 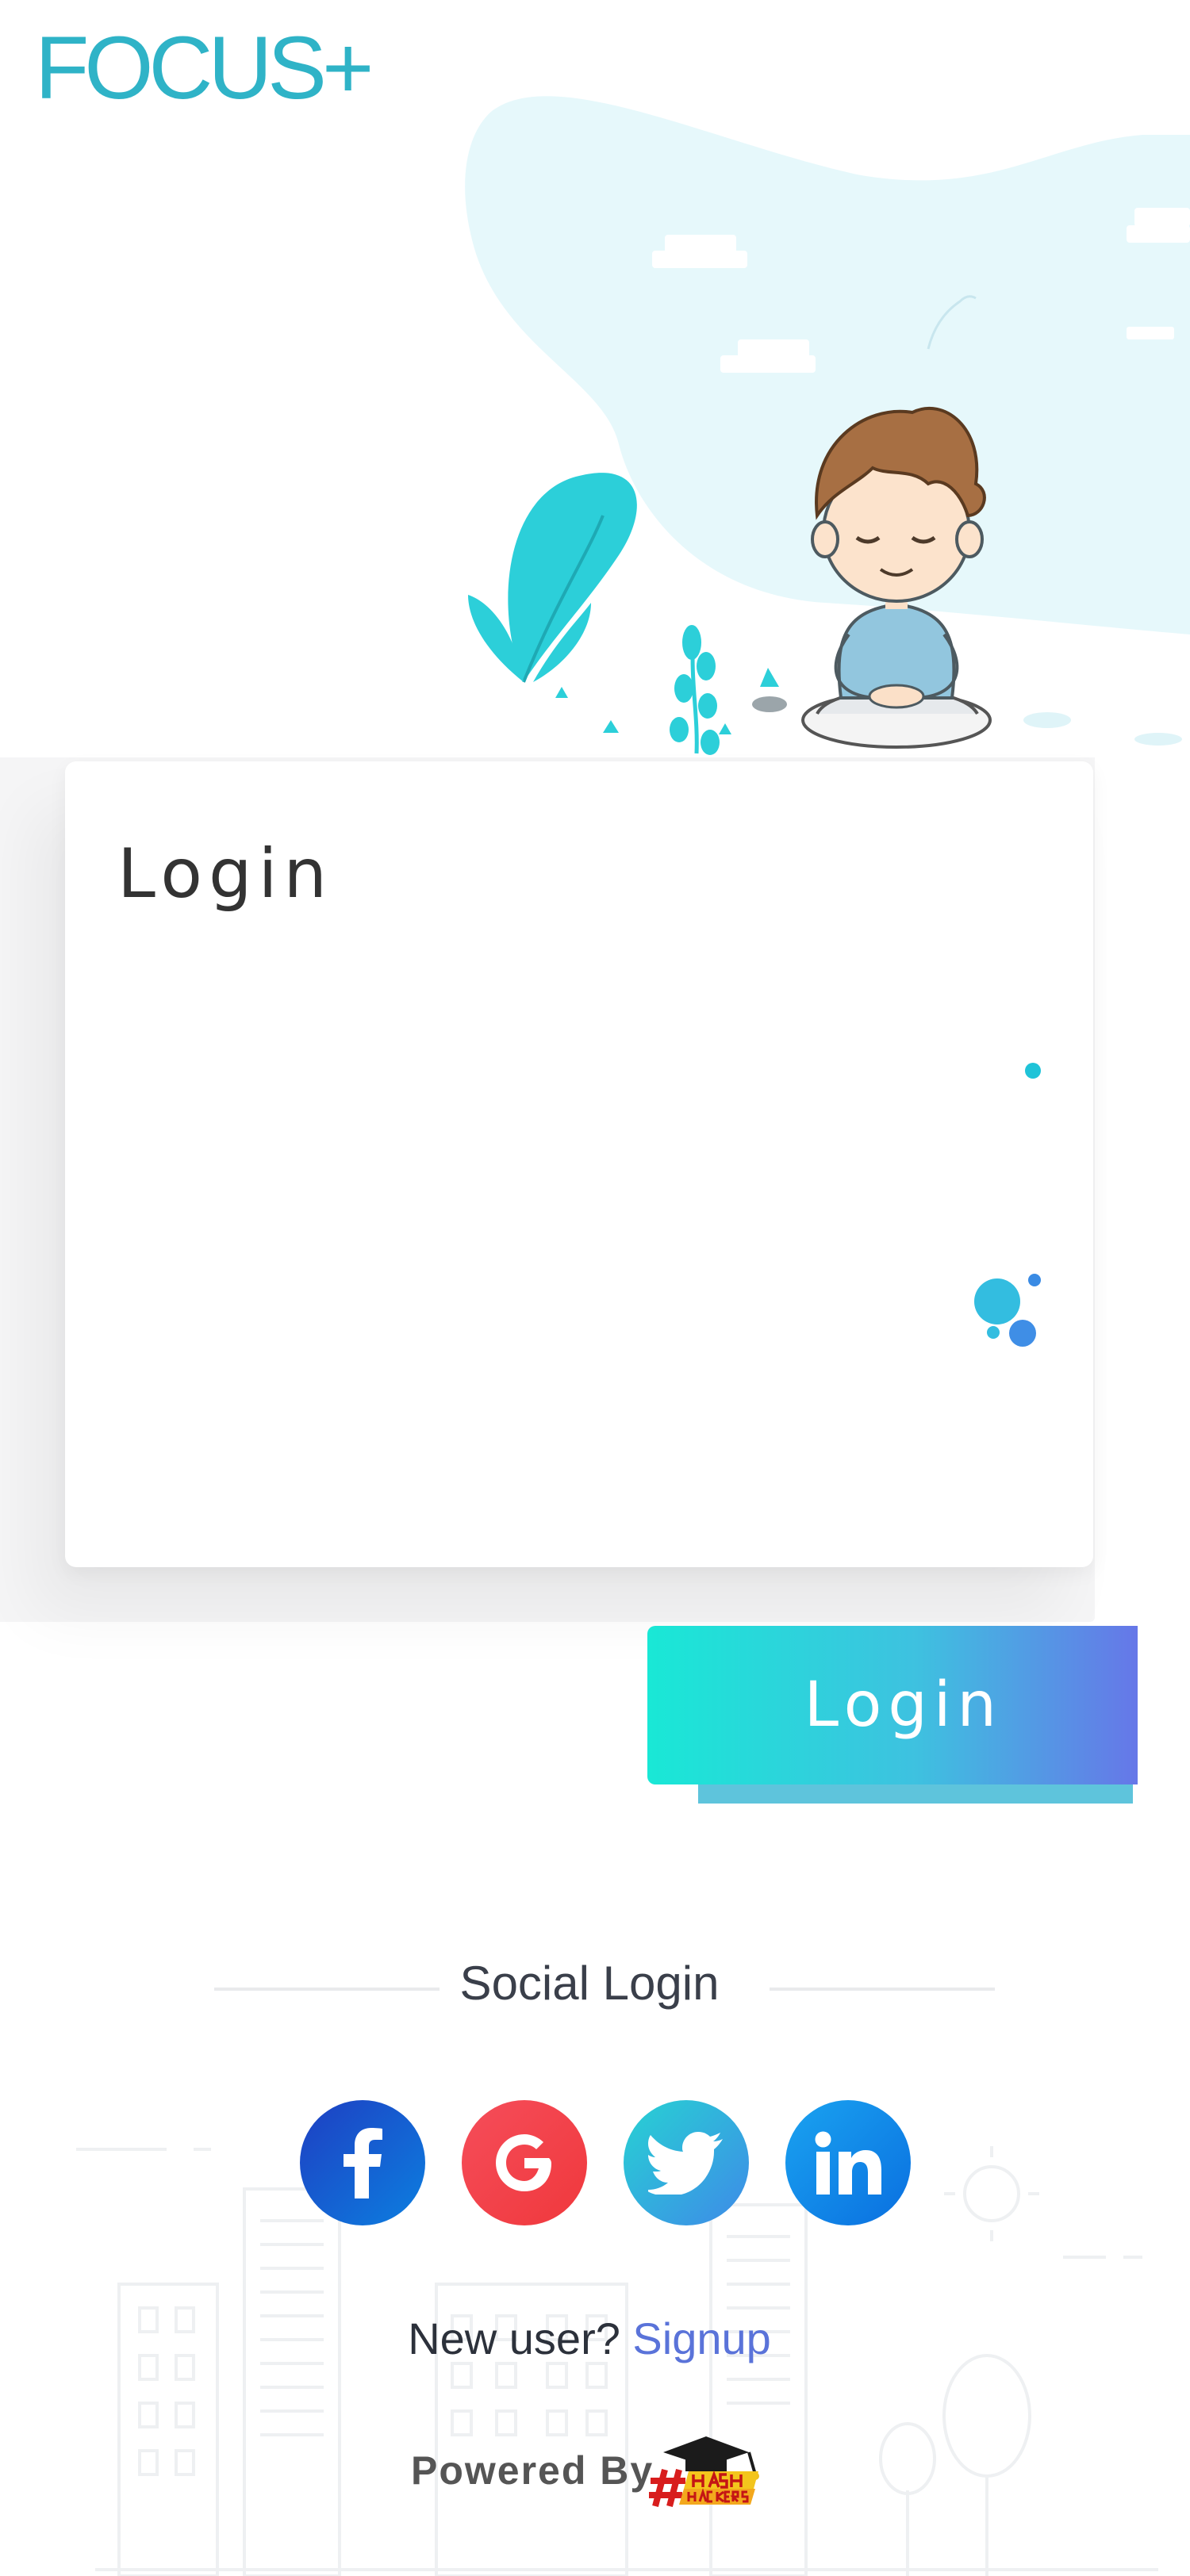 What do you see at coordinates (204, 68) in the screenshot?
I see `app-logo: FOCUS+` at bounding box center [204, 68].